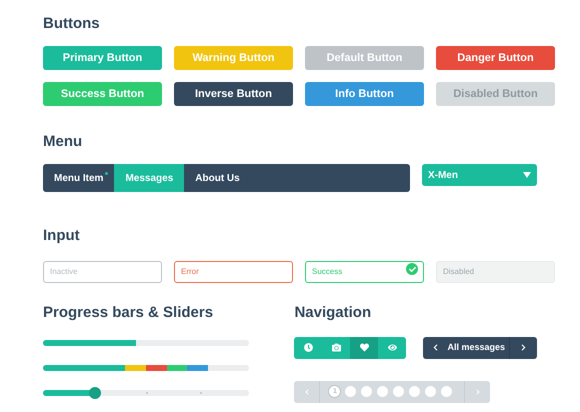  I want to click on button: Success Button, so click(102, 94).